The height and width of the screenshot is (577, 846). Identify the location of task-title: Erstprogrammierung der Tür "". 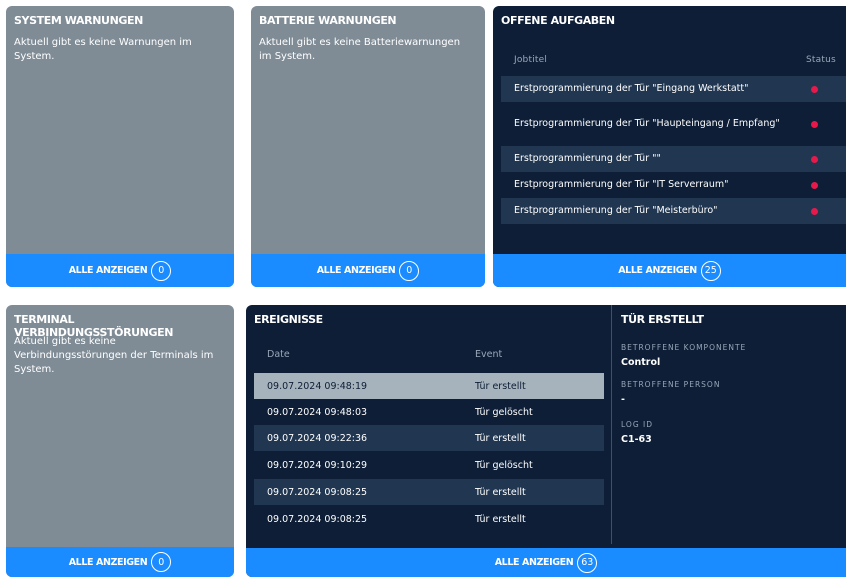
(587, 158).